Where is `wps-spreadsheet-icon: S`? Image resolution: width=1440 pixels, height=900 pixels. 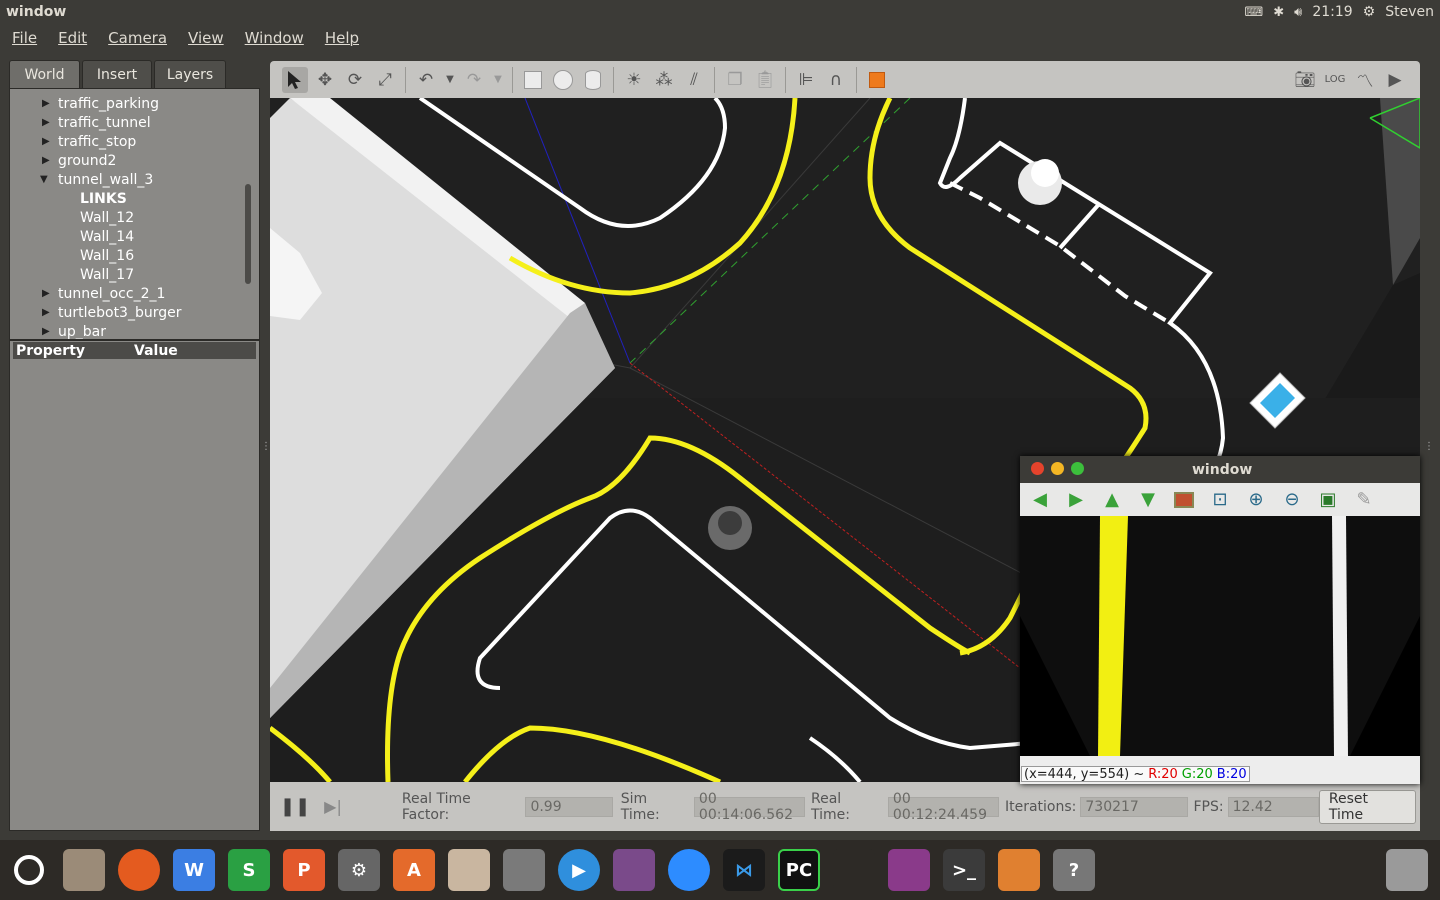 wps-spreadsheet-icon: S is located at coordinates (249, 870).